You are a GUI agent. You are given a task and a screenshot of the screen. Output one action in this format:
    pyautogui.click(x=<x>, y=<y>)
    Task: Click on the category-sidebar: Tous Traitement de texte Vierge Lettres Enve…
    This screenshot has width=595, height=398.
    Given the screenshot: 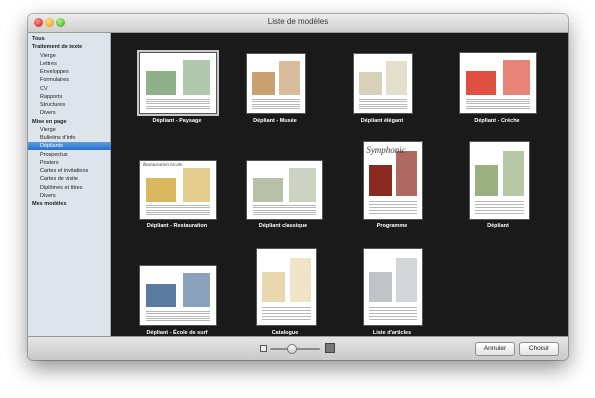 What is the action you would take?
    pyautogui.click(x=75, y=184)
    